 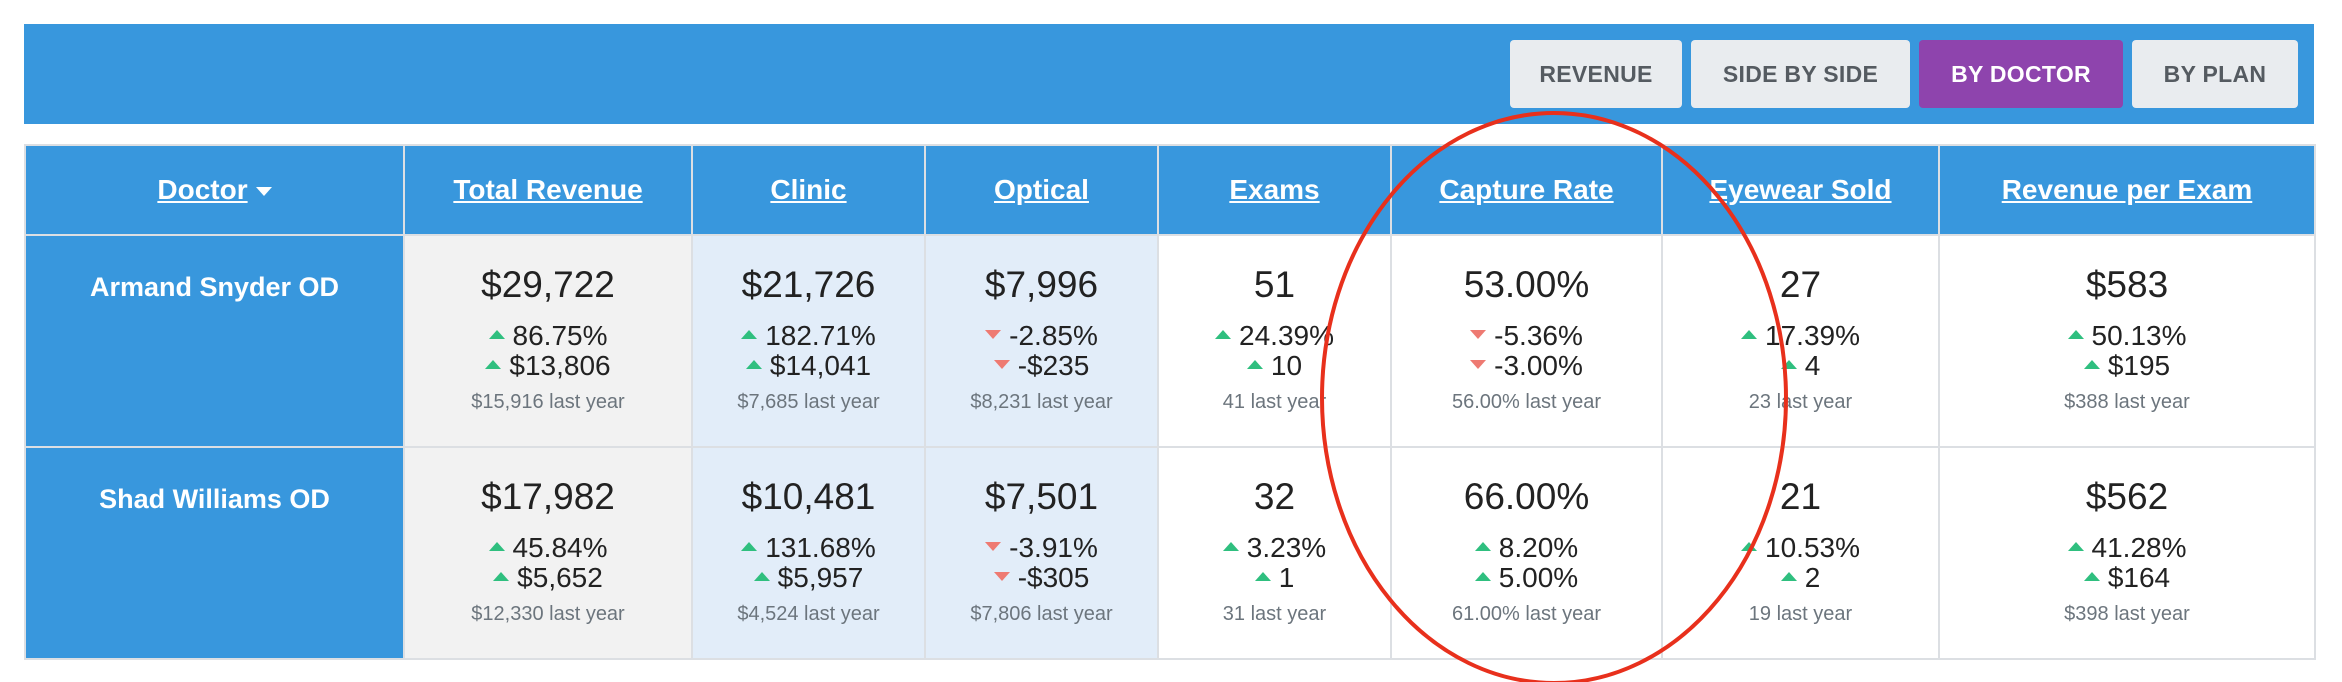 What do you see at coordinates (2127, 189) in the screenshot?
I see `sort-link-revenue-per-exam: Revenue per Exam` at bounding box center [2127, 189].